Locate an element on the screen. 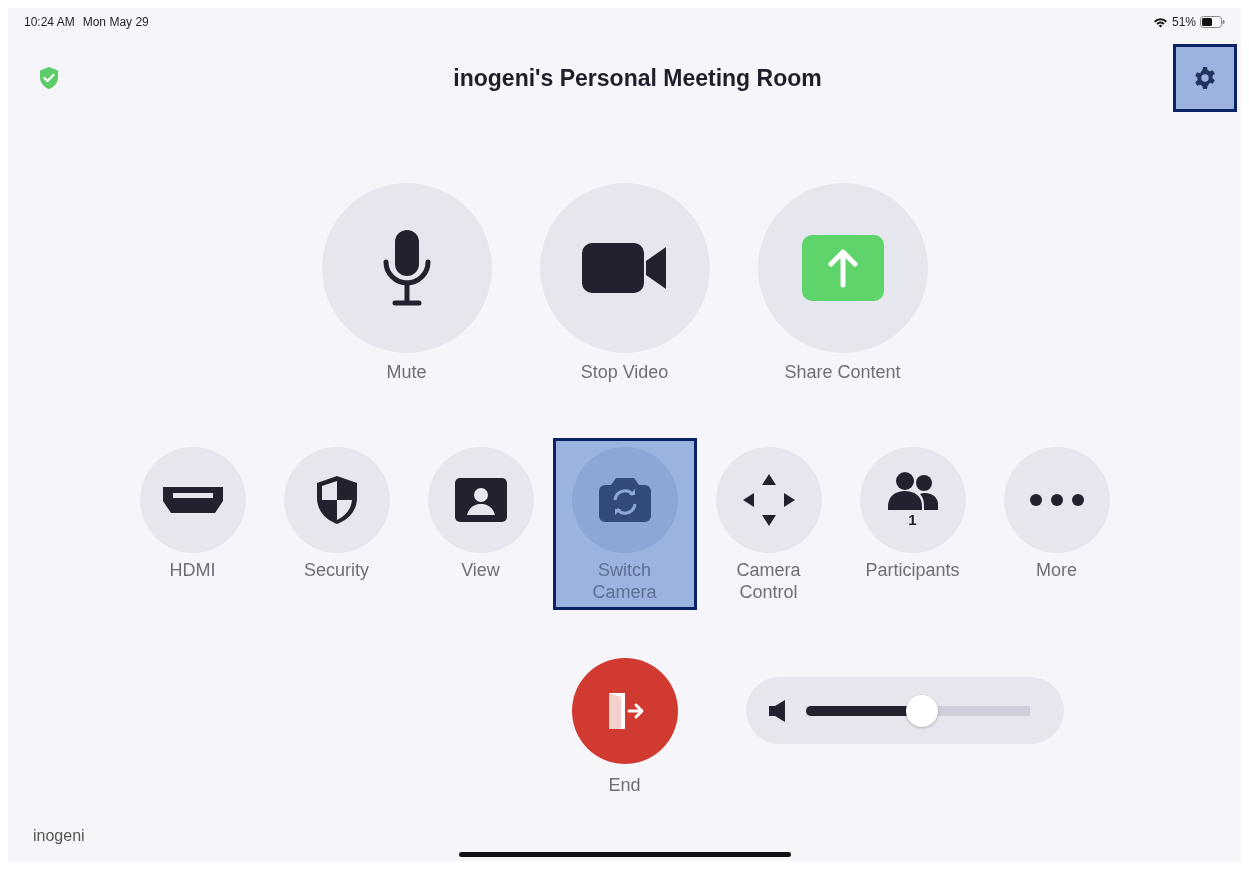 Image resolution: width=1249 pixels, height=869 pixels. speaker-icon is located at coordinates (776, 710).